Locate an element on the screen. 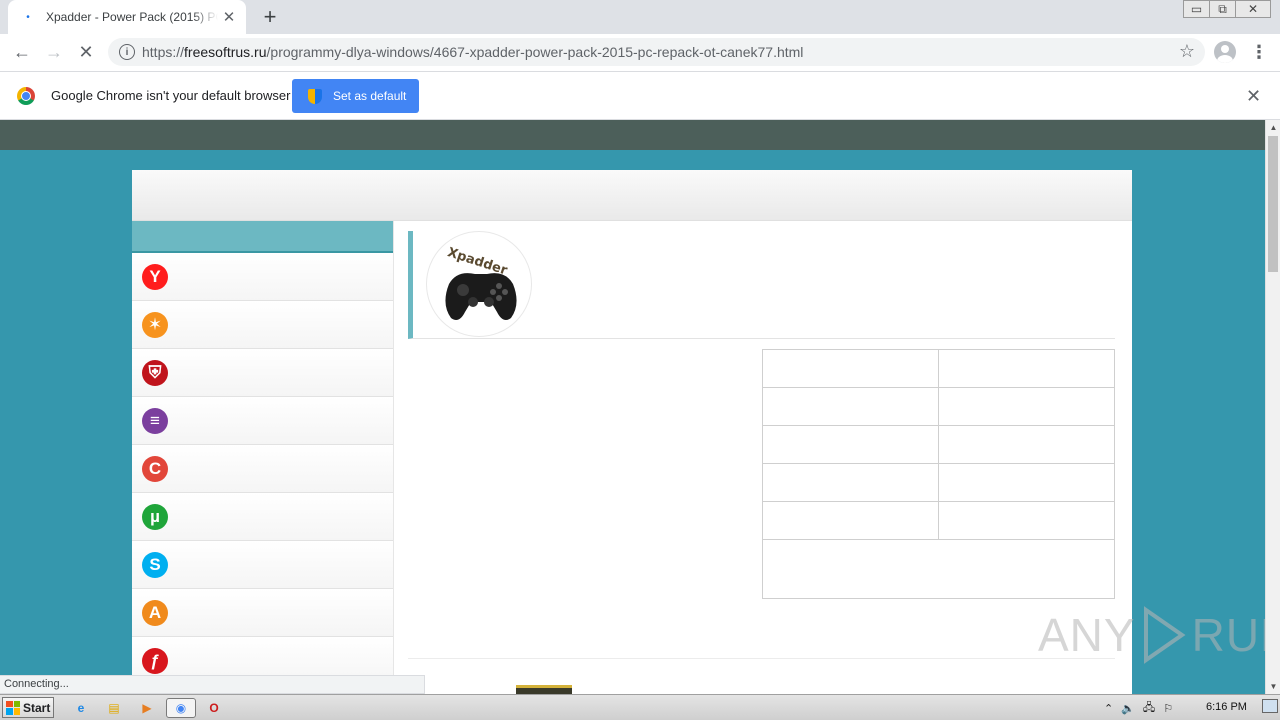 Image resolution: width=1280 pixels, height=720 pixels. internet-explorer-icon: e is located at coordinates (81, 708).